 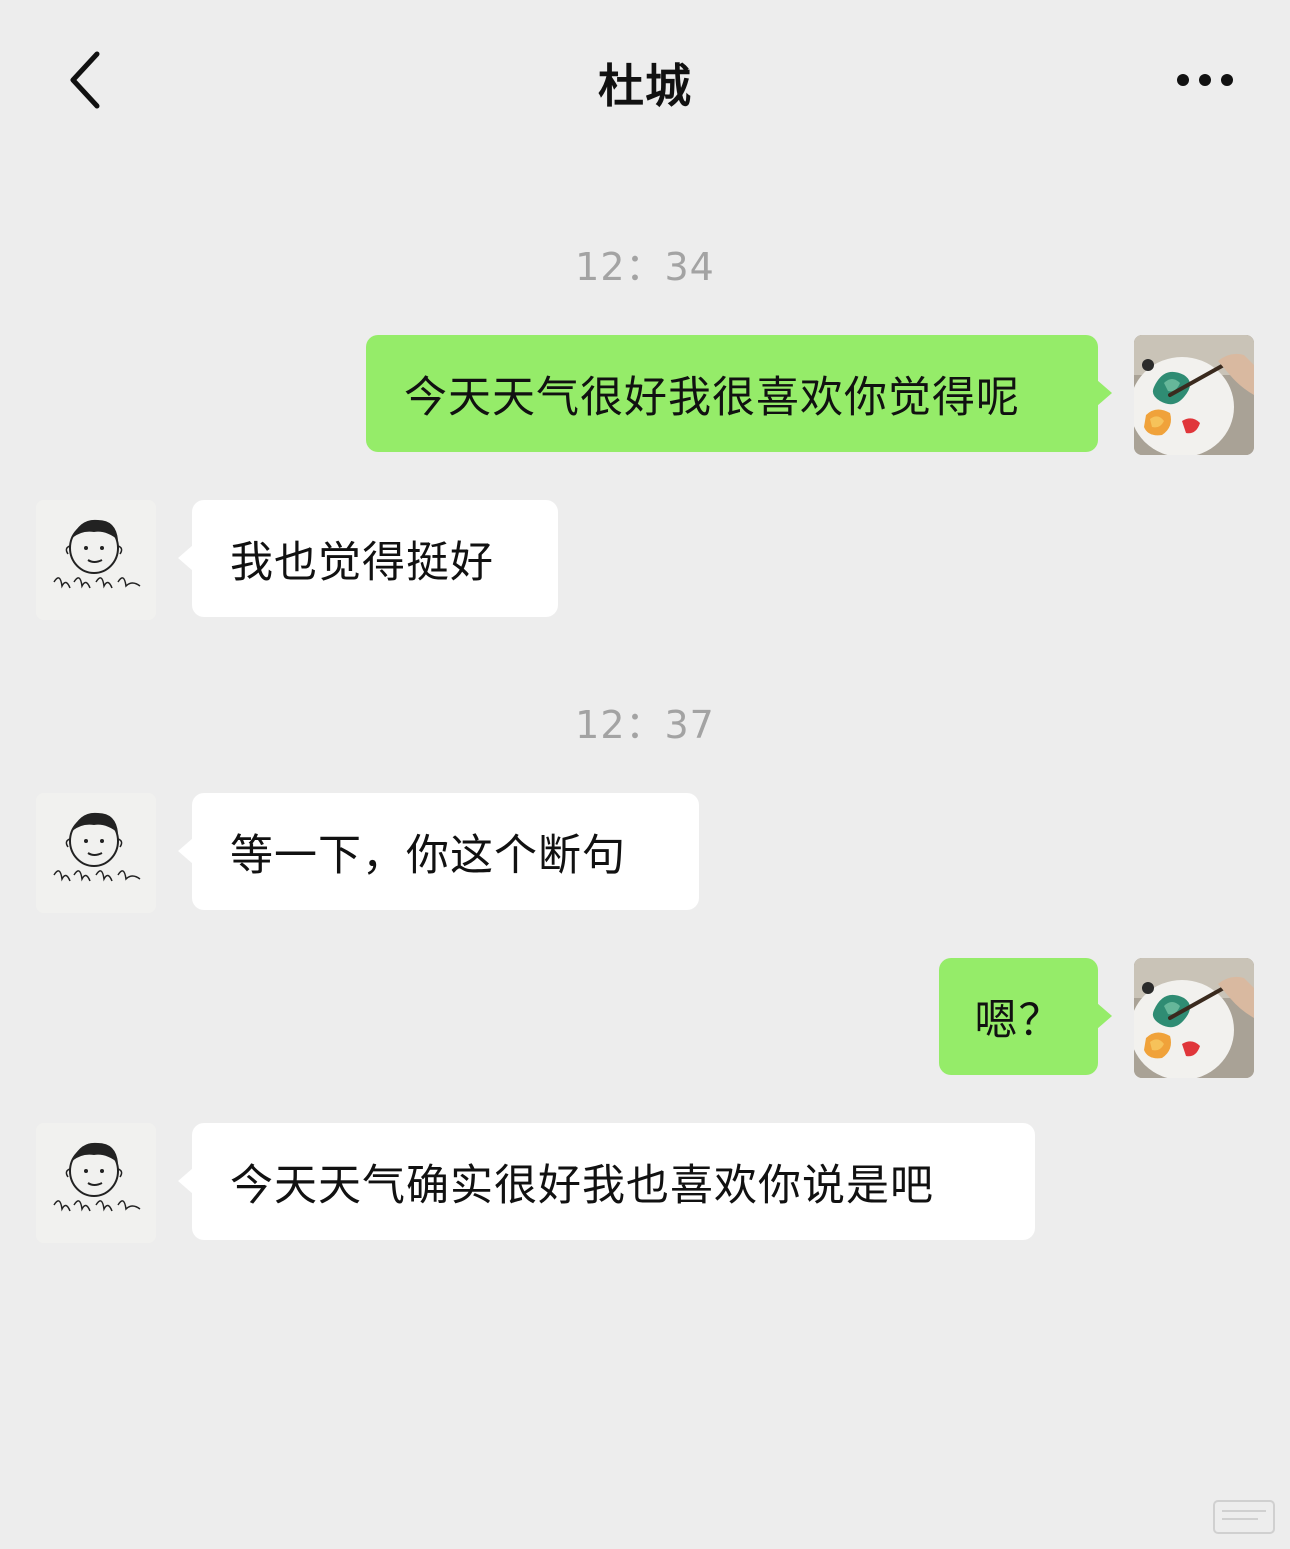 I want to click on message-bubble-outgoing: 今天天气很好我很喜欢你觉得呢, so click(x=739, y=393).